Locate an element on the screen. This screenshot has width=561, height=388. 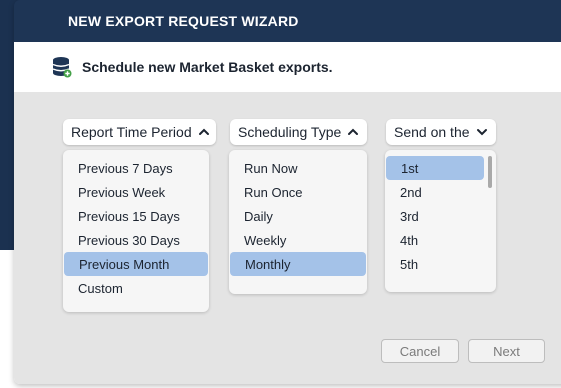
list-item-previous-7-days: Previous 7 Days is located at coordinates (136, 168).